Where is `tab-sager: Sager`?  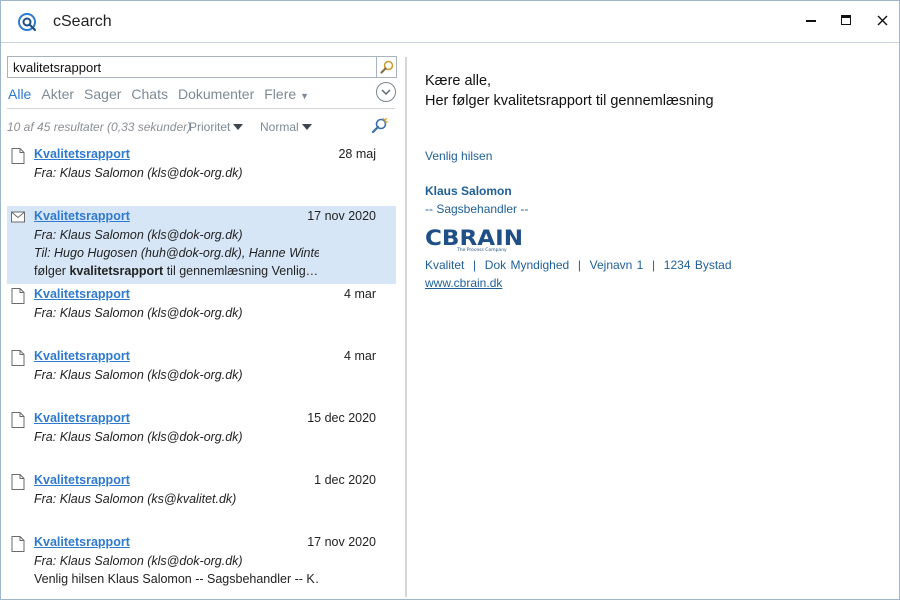
tab-sager: Sager is located at coordinates (102, 94).